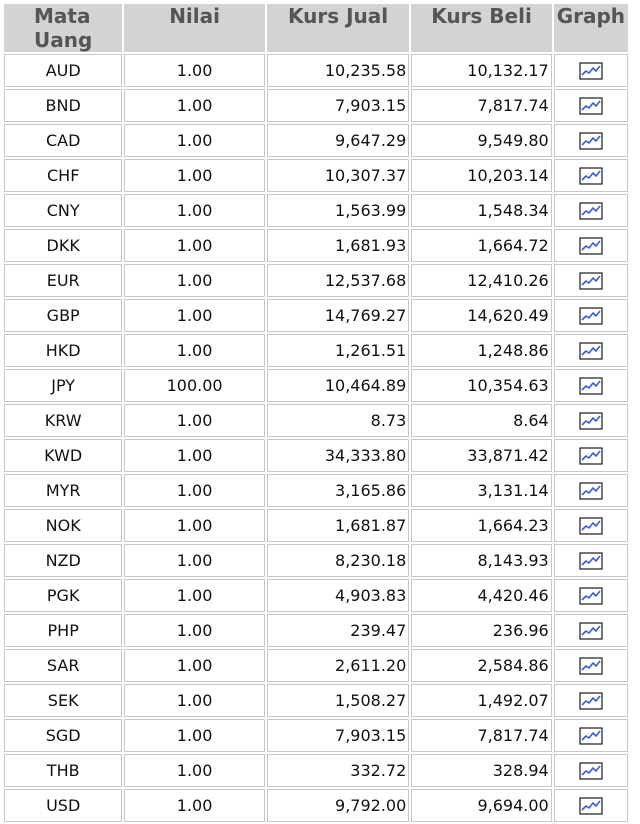 This screenshot has width=640, height=824. I want to click on kurs-beli-value: 1,664.72, so click(481, 245).